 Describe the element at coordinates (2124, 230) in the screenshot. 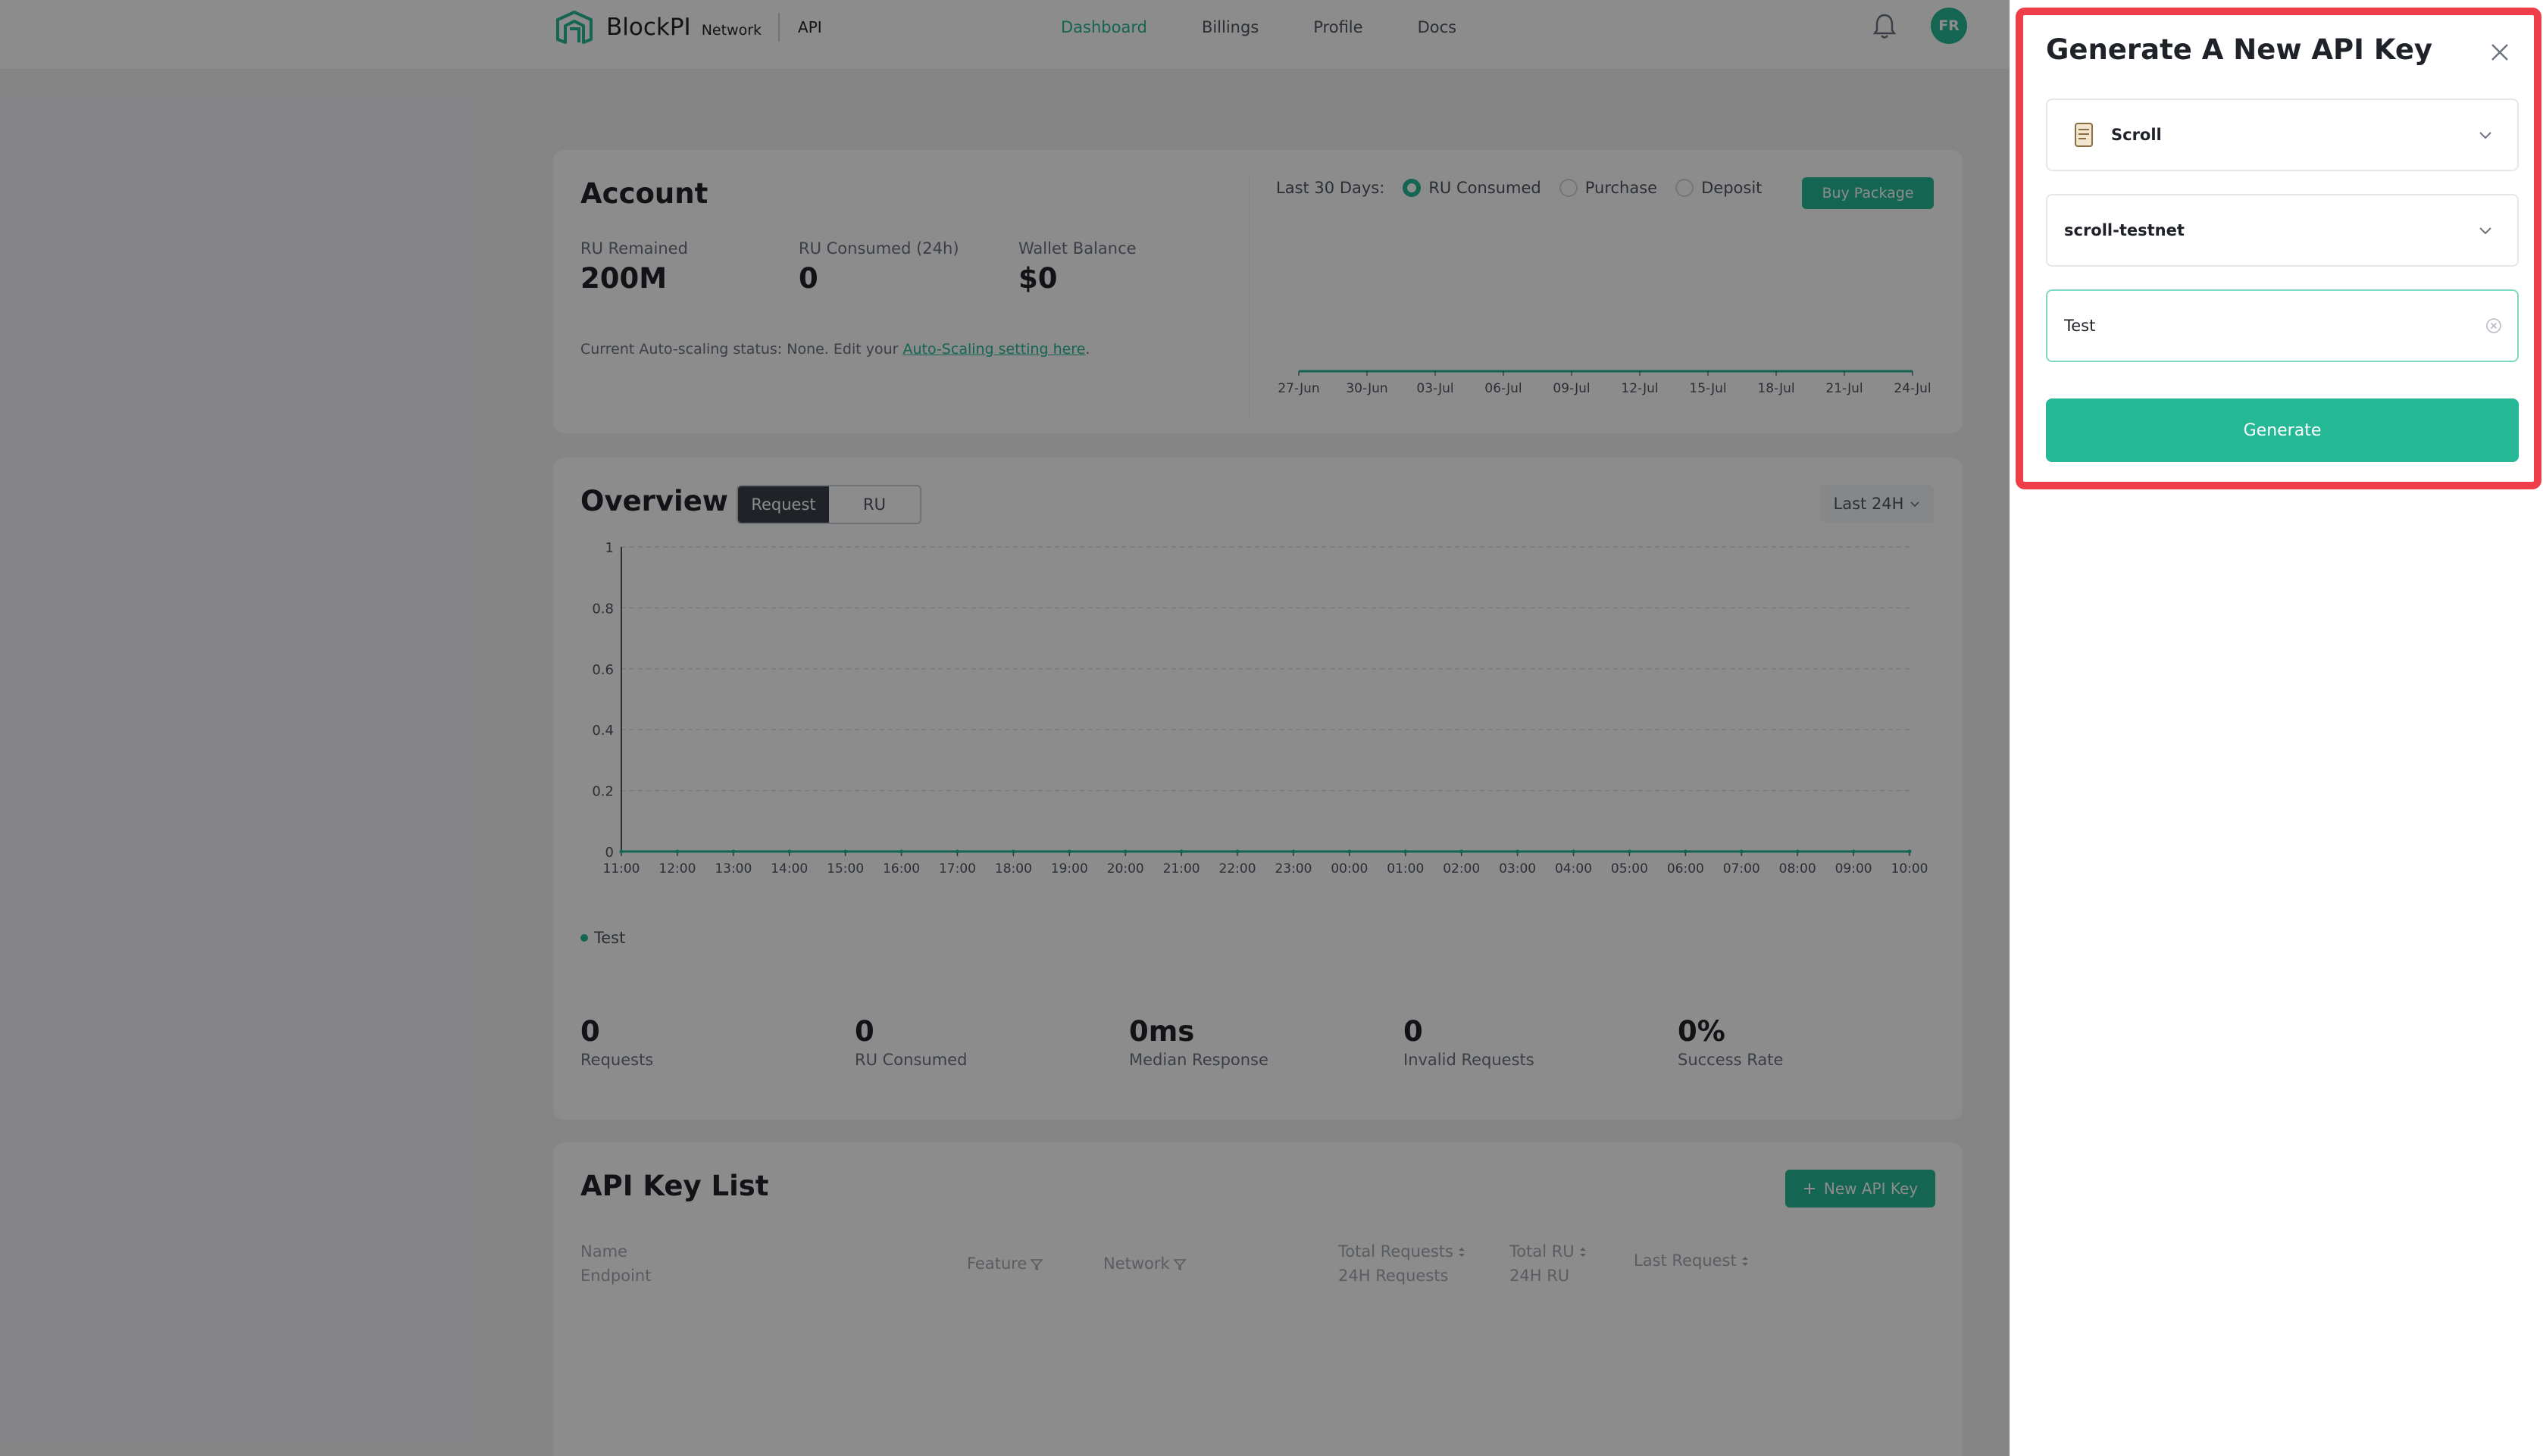

I see `network-select-value: scroll-testnet` at that location.